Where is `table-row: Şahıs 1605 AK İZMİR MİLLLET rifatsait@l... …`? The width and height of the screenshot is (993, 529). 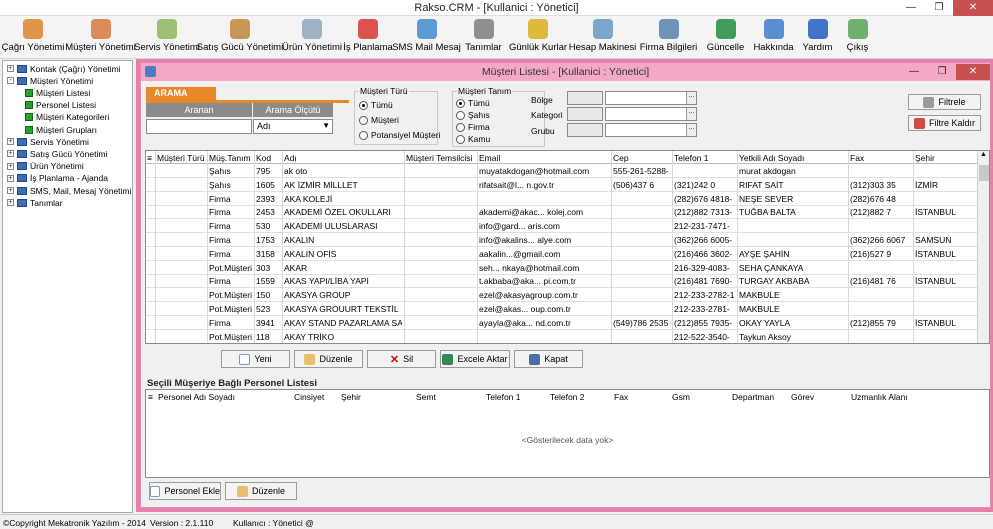
table-row: Şahıs 1605 AK İZMİR MİLLLET rifatsait@l... … is located at coordinates (562, 185).